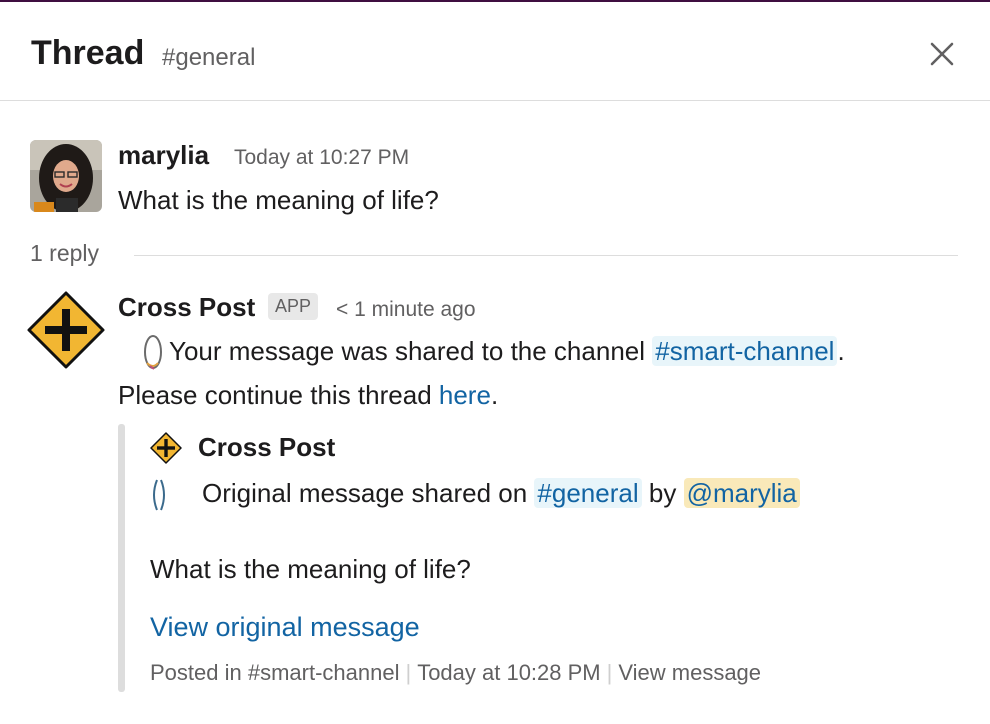 This screenshot has width=990, height=724. What do you see at coordinates (662, 493) in the screenshot?
I see `shared-by-text: by` at bounding box center [662, 493].